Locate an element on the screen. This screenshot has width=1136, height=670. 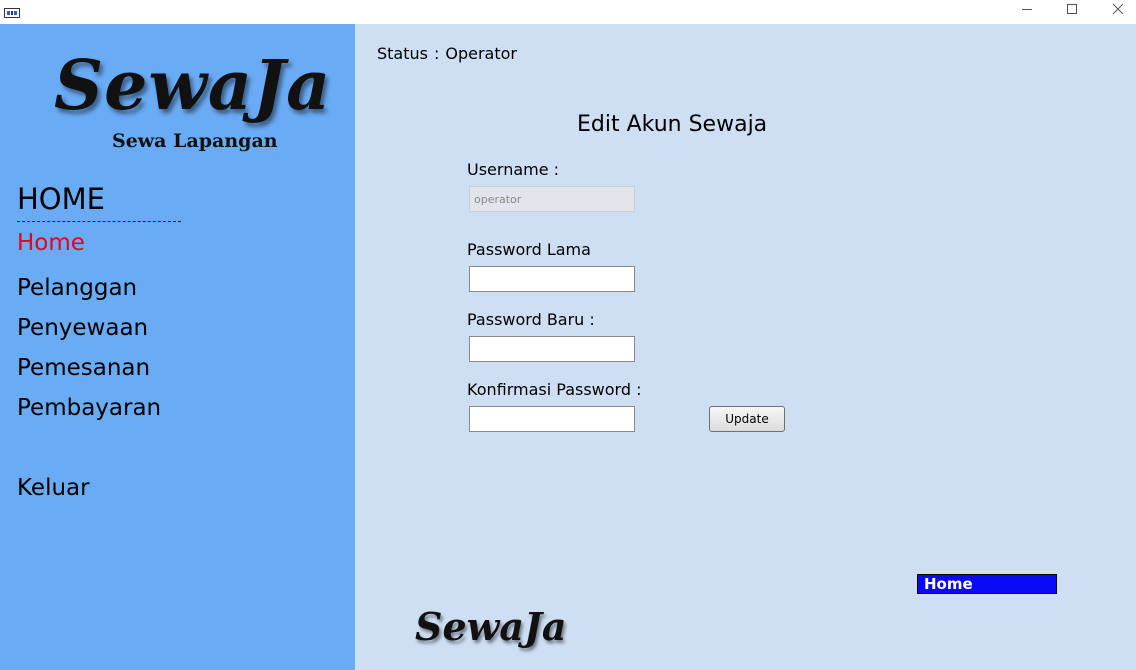
window-titlebar is located at coordinates (568, 12).